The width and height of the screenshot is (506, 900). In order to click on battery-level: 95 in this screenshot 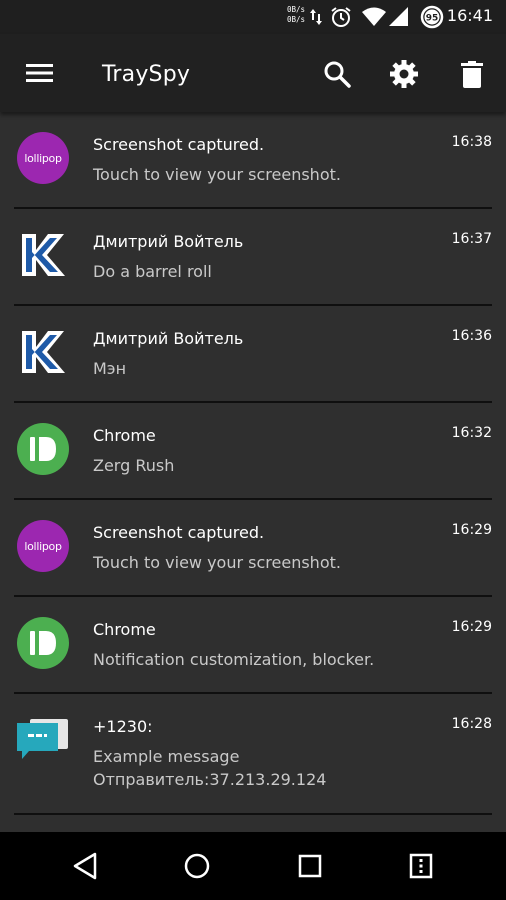, I will do `click(432, 19)`.